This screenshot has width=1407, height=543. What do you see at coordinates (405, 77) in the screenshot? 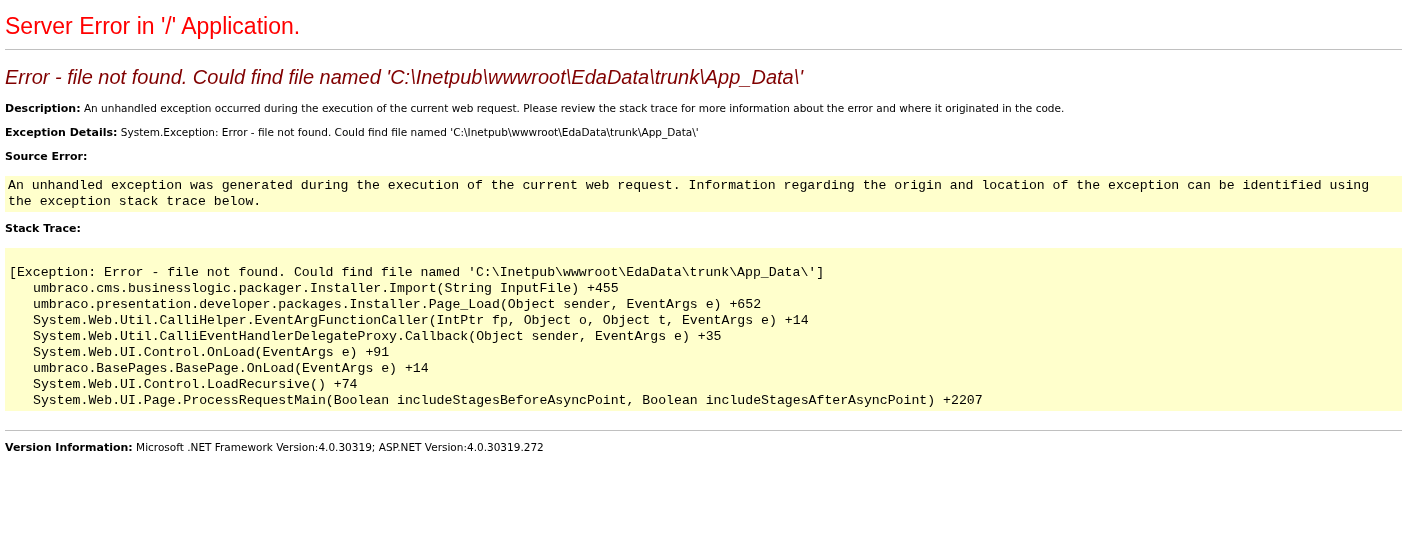
I see `error-heading: Error - file not found. Could find file named 'C:\Inetpub\wwwroot\EdaData\trunk\App_Data\'` at bounding box center [405, 77].